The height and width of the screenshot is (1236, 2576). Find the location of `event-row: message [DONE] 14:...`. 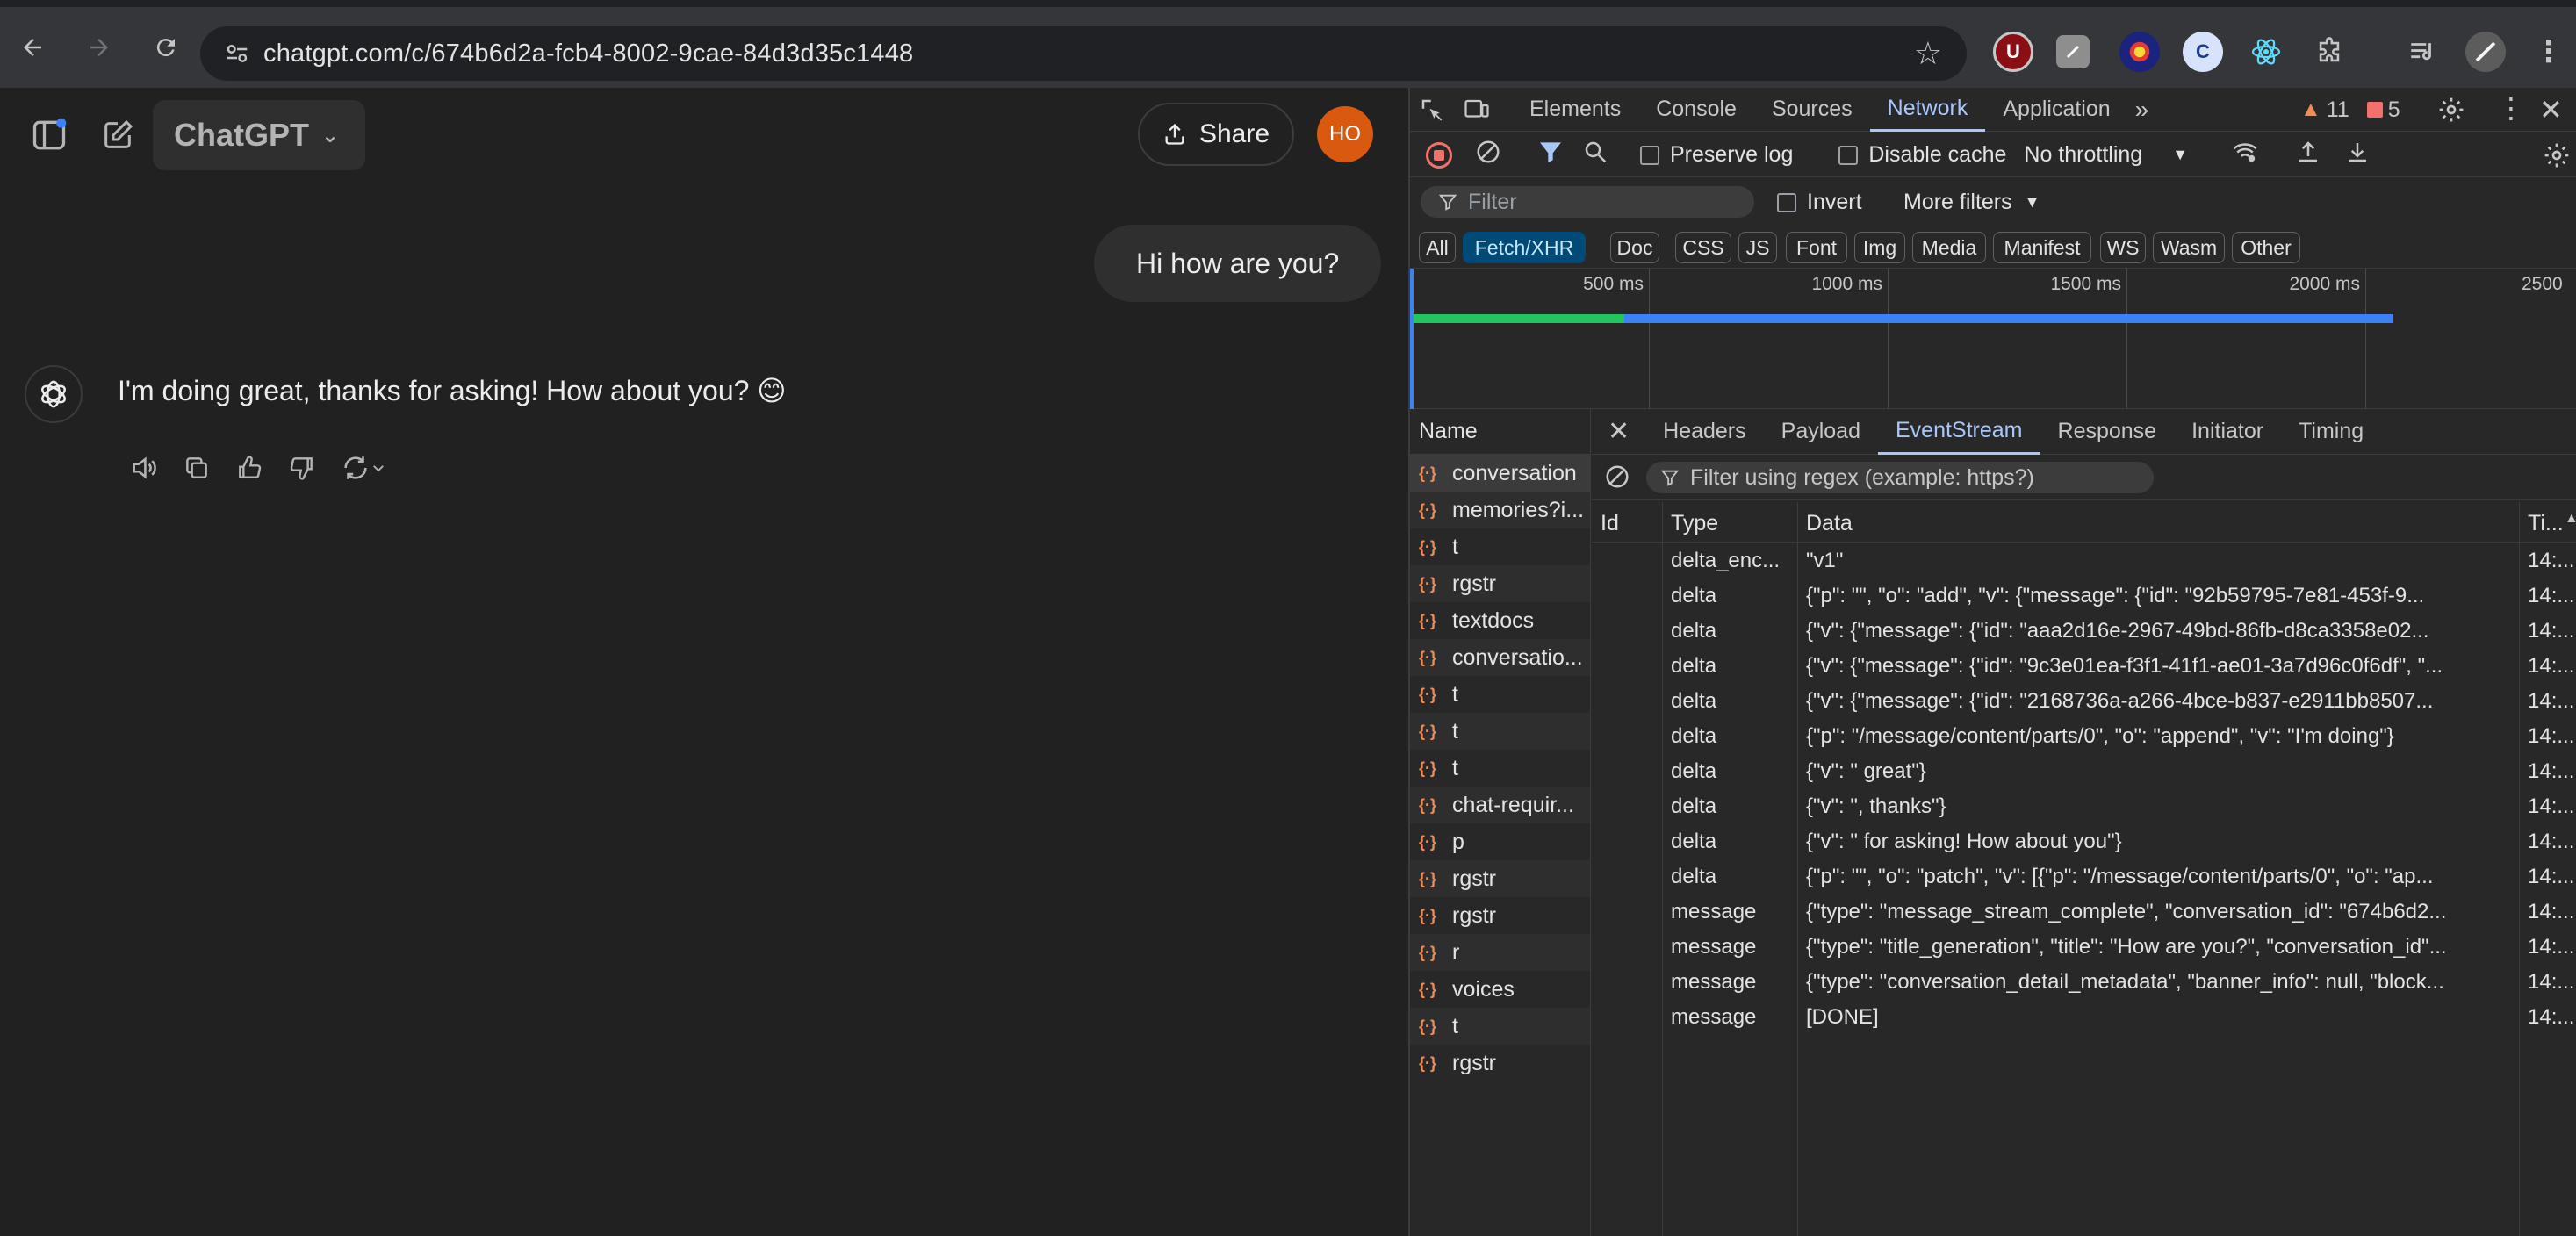

event-row: message [DONE] 14:... is located at coordinates (2084, 1017).